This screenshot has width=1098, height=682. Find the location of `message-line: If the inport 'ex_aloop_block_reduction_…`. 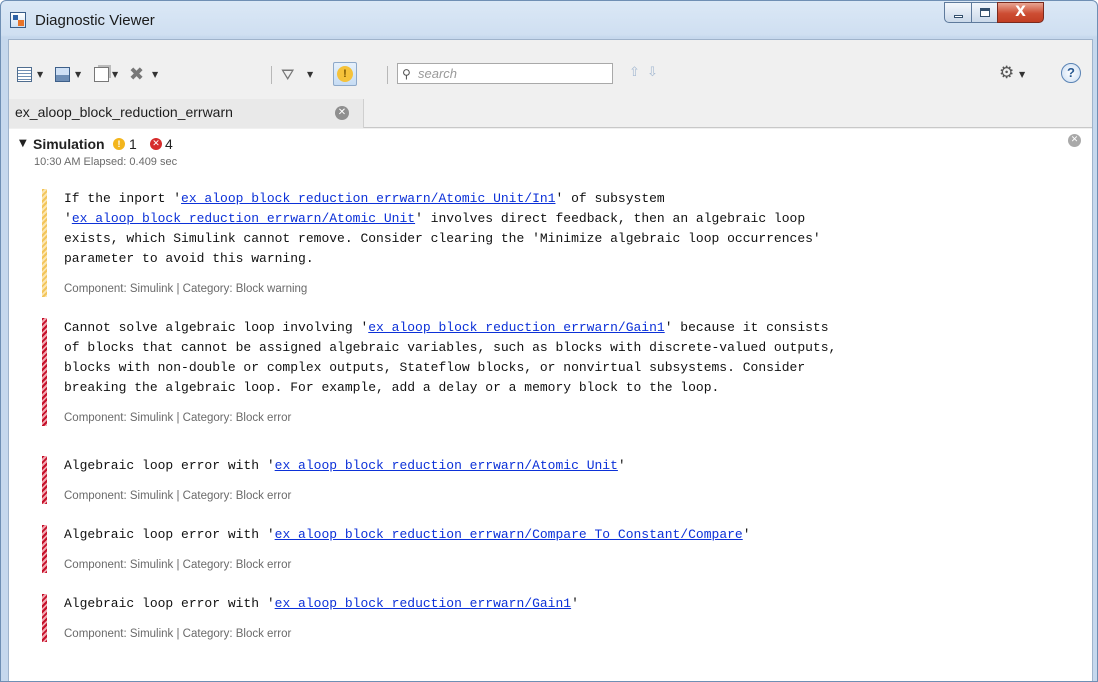

message-line: If the inport 'ex_aloop_block_reduction_… is located at coordinates (442, 199).